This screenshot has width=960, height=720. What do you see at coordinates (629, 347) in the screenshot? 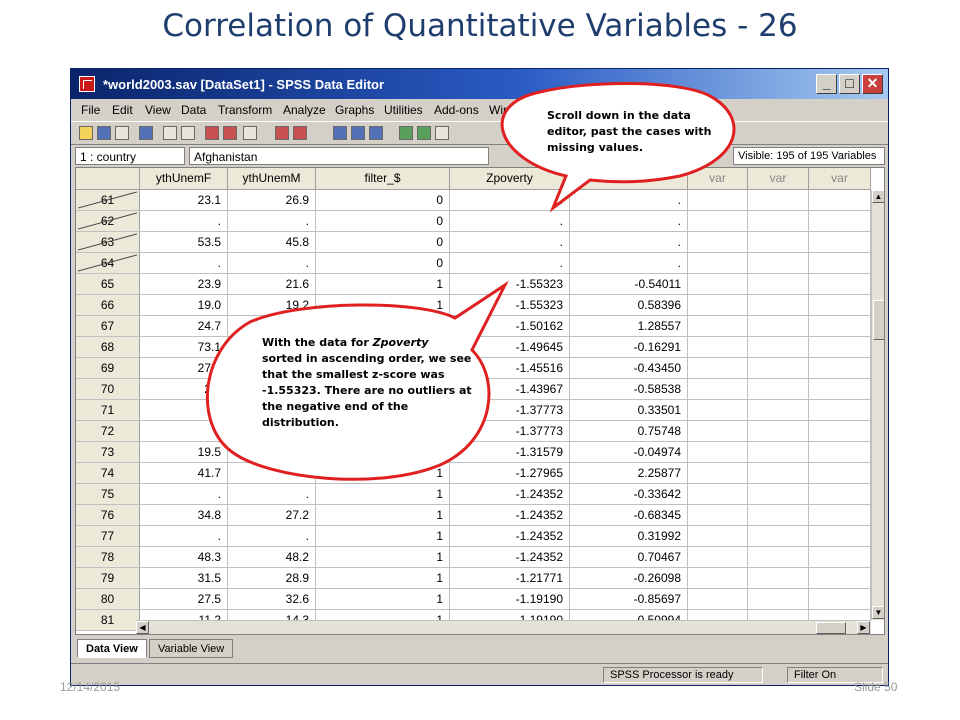
I see `data-cell: -0.16291` at bounding box center [629, 347].